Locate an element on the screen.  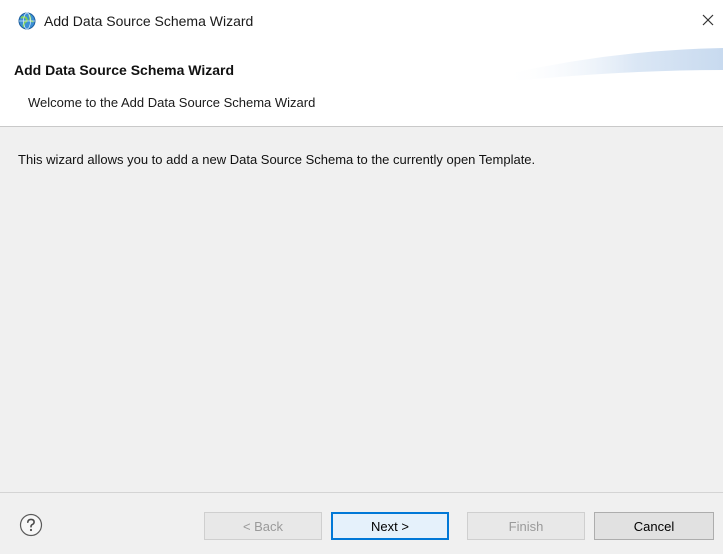
wizard-page-title: Add Data Source Schema Wizard is located at coordinates (124, 70).